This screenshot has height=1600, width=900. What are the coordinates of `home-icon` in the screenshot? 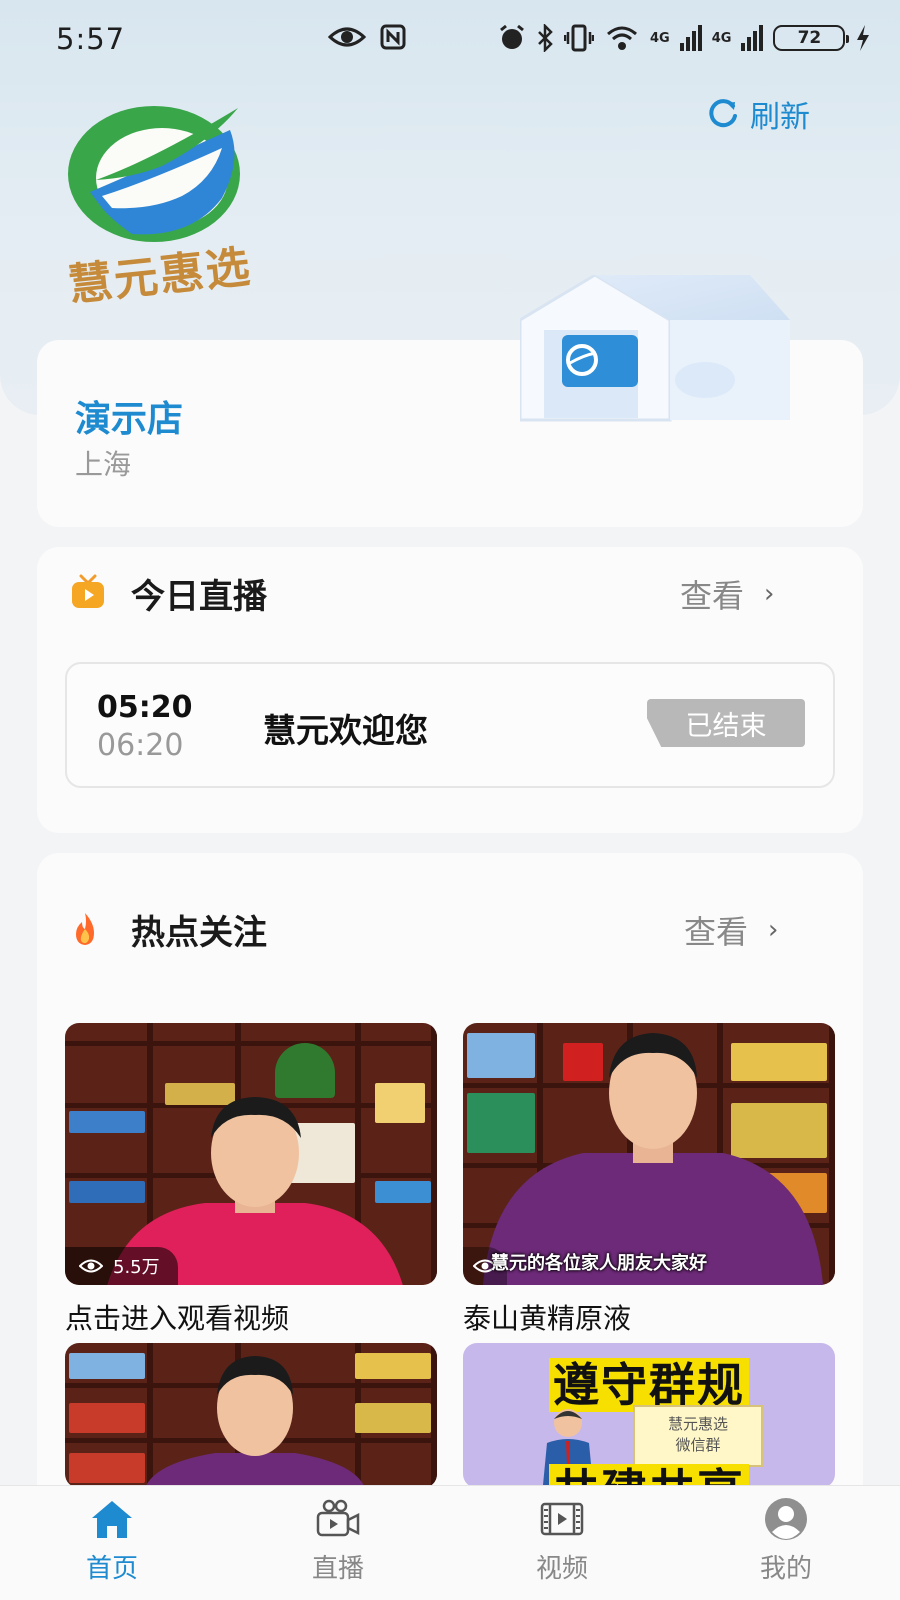 It's located at (112, 1519).